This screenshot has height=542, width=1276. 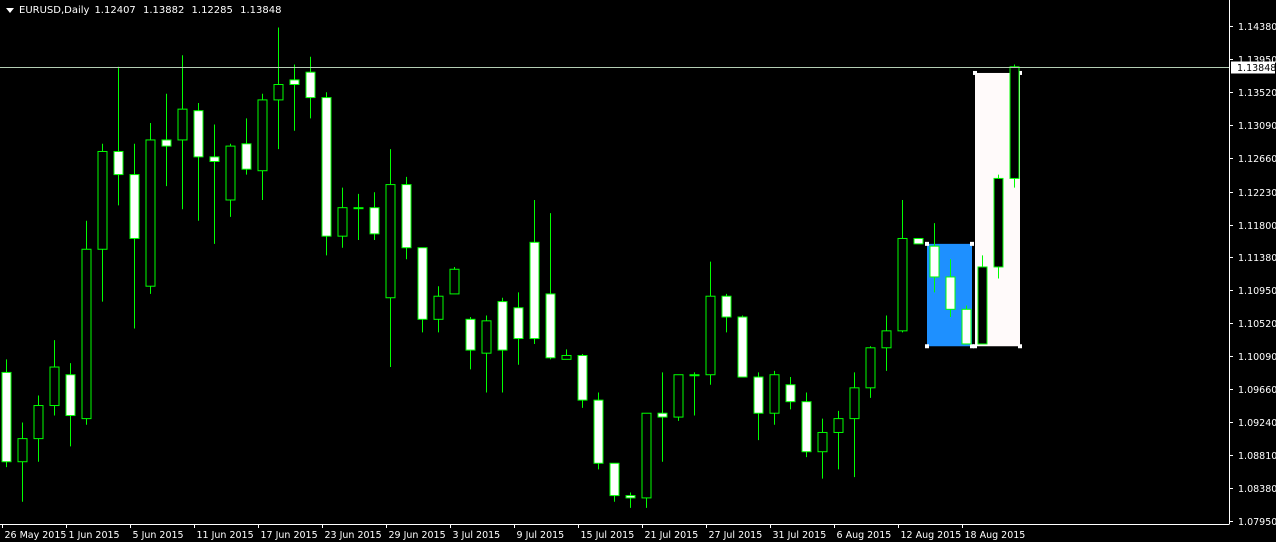 I want to click on price-tick-label: 1.12230, so click(x=1257, y=193).